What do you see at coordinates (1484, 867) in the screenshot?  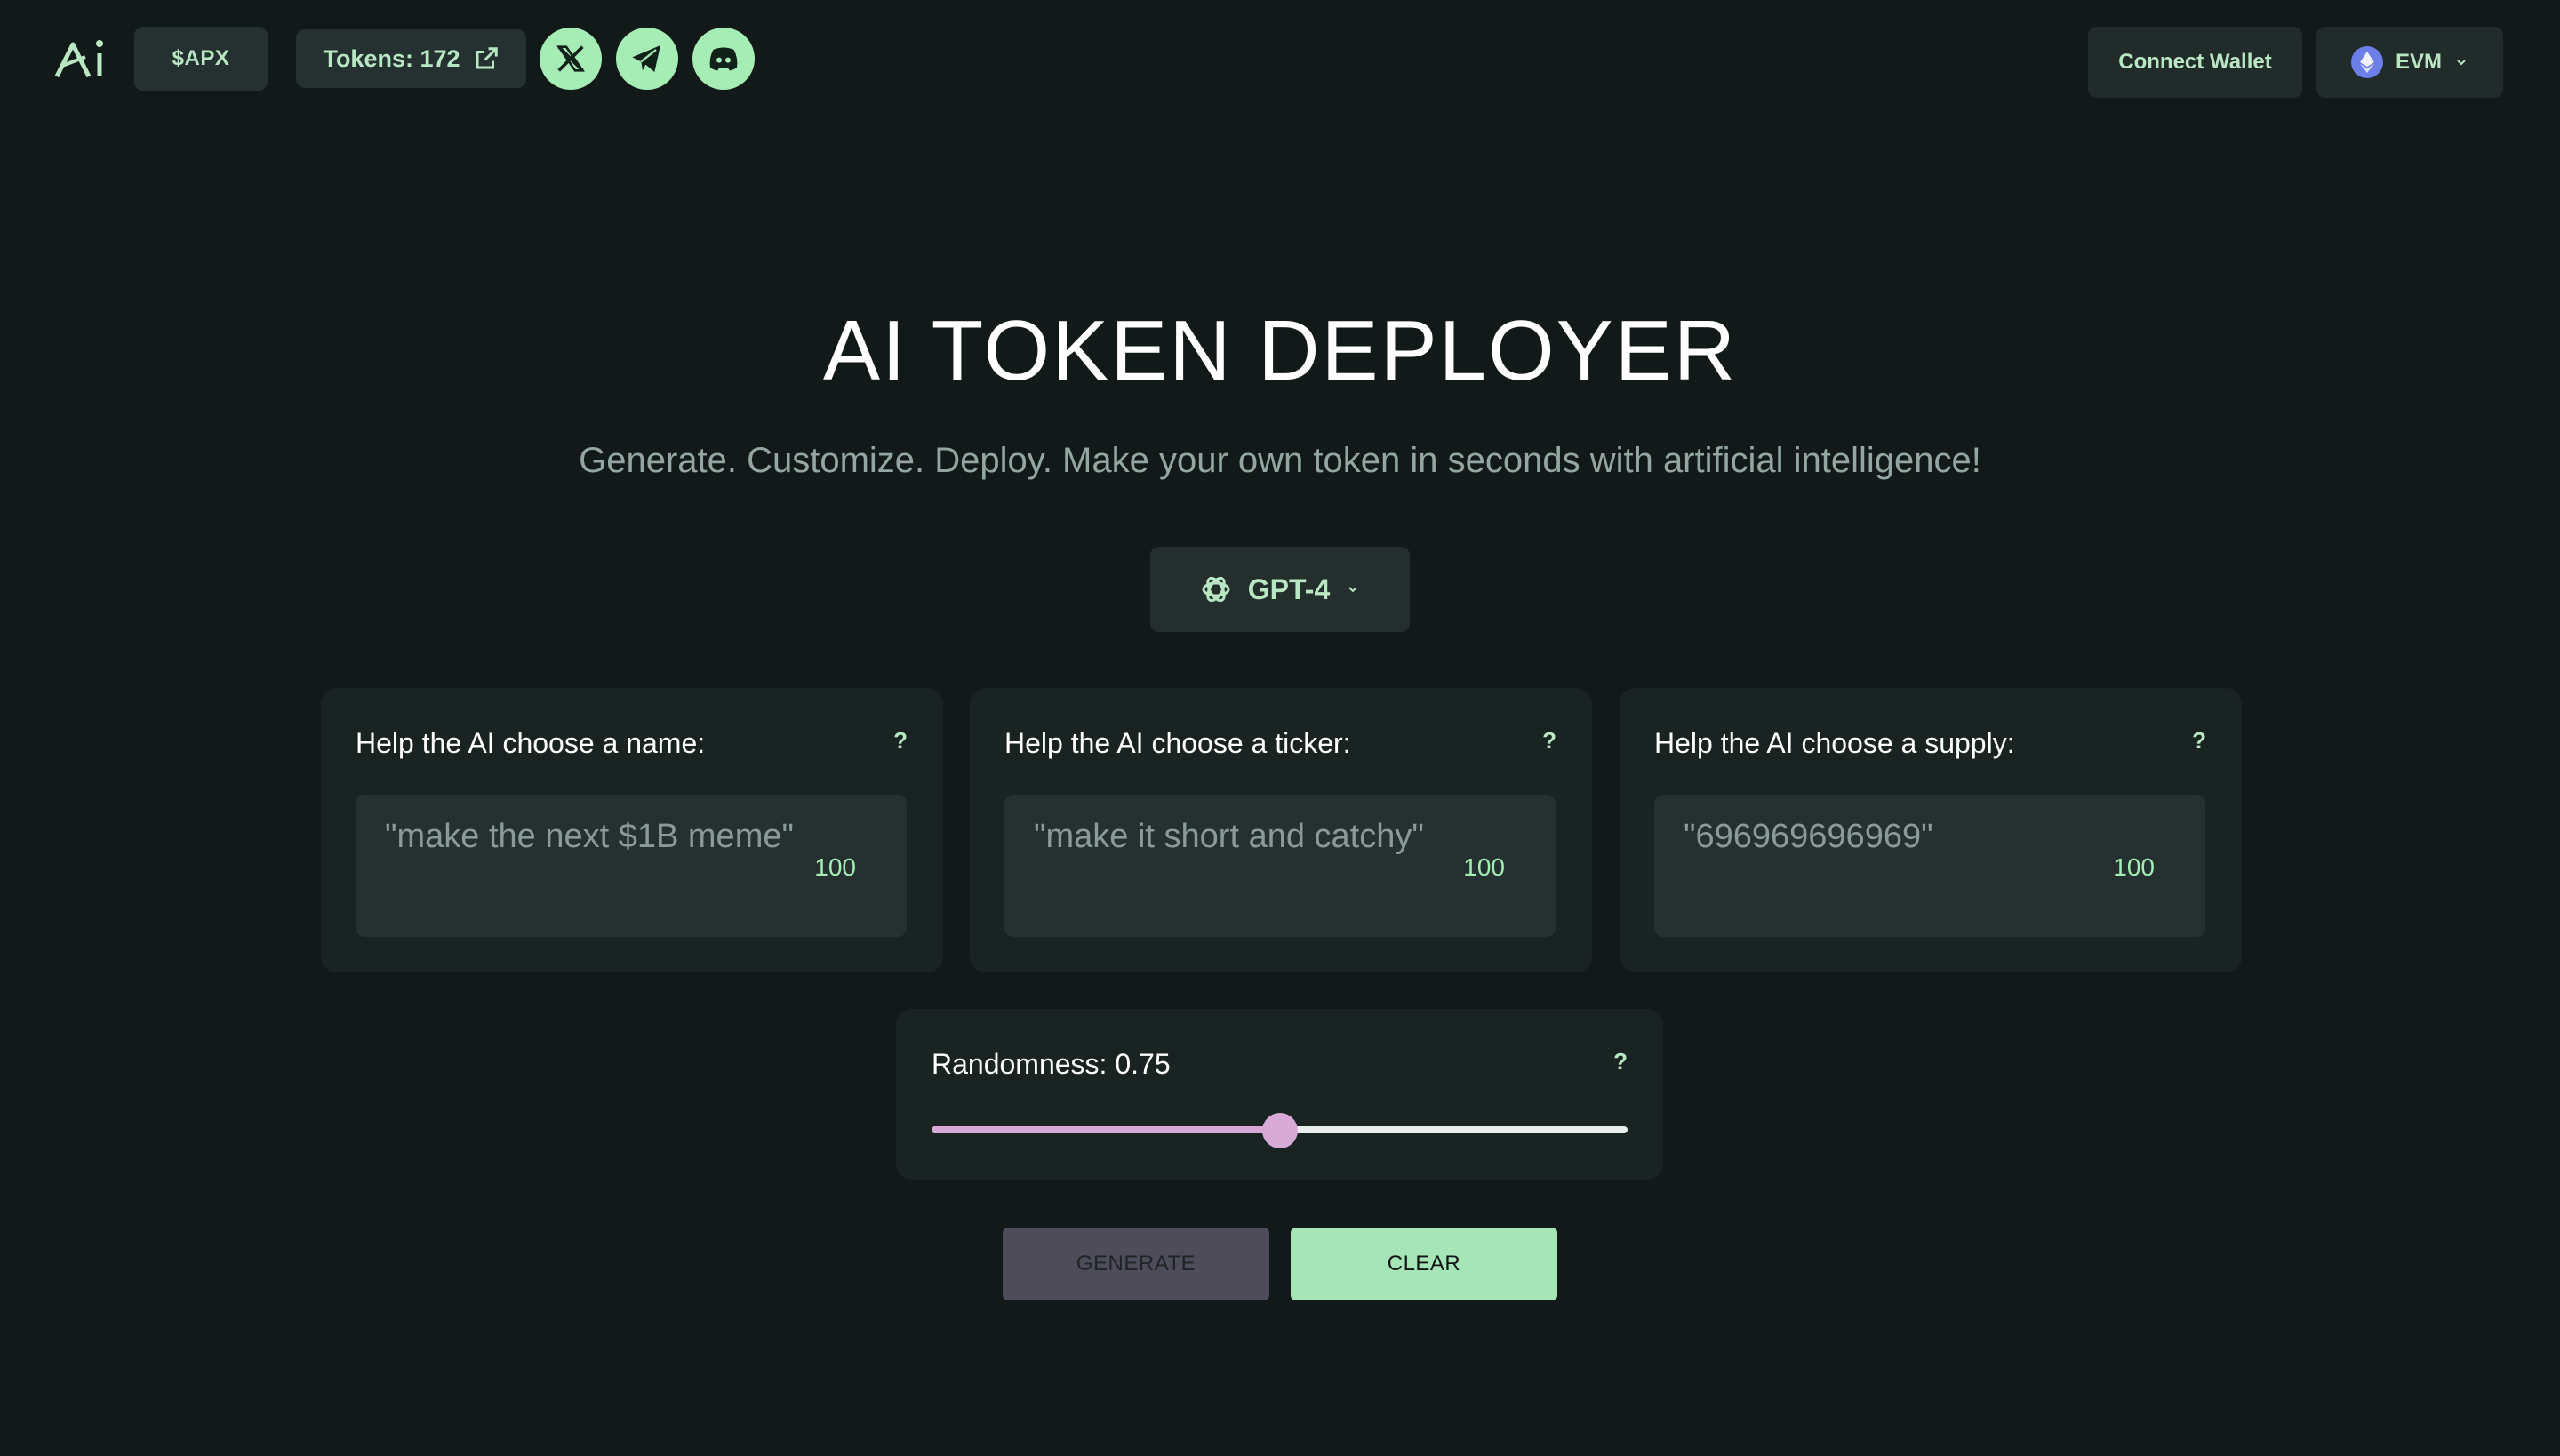 I see `ticker-char-count: 100` at bounding box center [1484, 867].